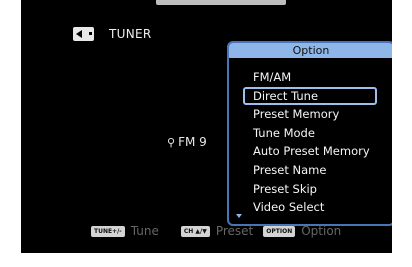  What do you see at coordinates (221, 2) in the screenshot?
I see `top-strip` at bounding box center [221, 2].